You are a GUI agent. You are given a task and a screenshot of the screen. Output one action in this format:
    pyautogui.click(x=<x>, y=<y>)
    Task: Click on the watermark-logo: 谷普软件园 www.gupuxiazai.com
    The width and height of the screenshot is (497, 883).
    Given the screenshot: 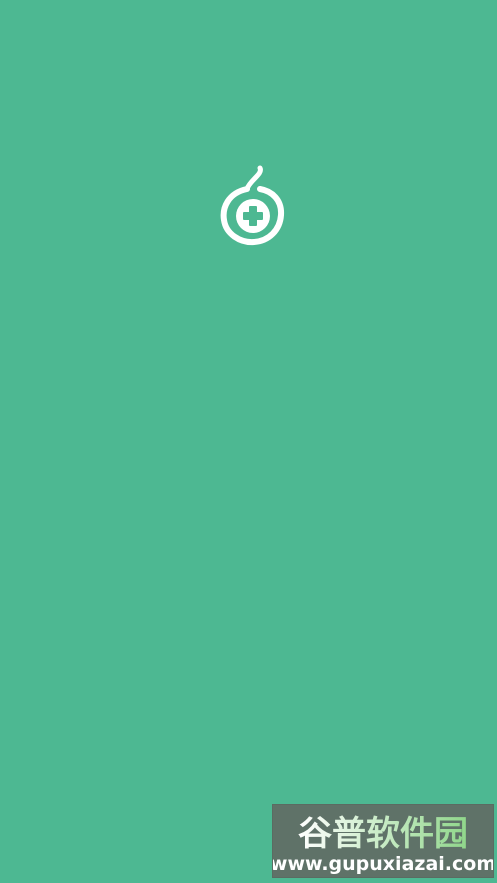 What is the action you would take?
    pyautogui.click(x=383, y=844)
    